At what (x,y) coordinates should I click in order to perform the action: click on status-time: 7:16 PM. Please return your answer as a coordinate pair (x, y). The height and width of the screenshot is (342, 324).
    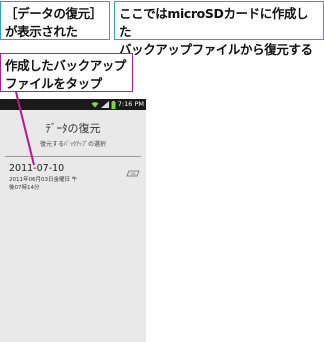
    Looking at the image, I should click on (130, 104).